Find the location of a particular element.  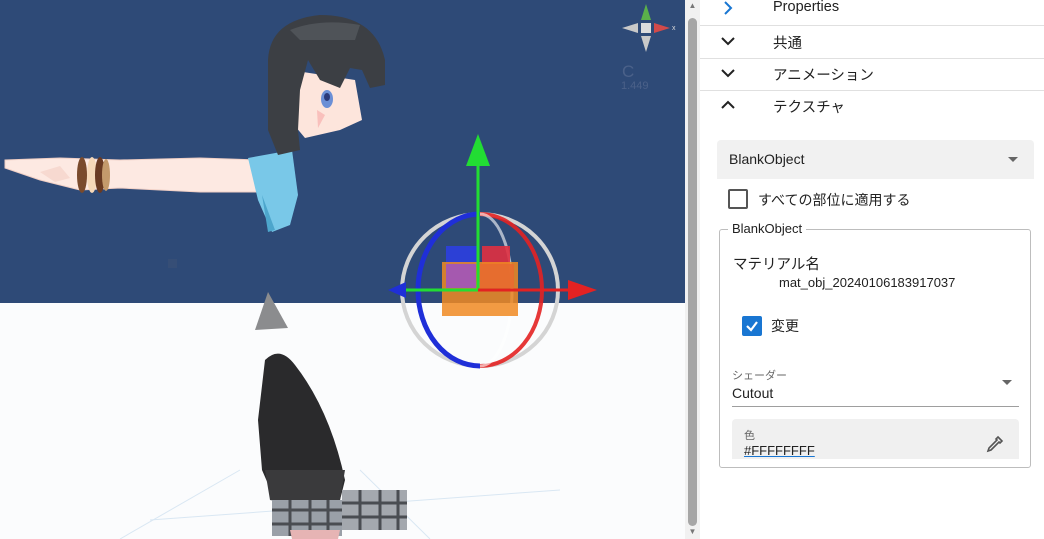

scroll-up-arrow-icon: ▲ is located at coordinates (692, 6).